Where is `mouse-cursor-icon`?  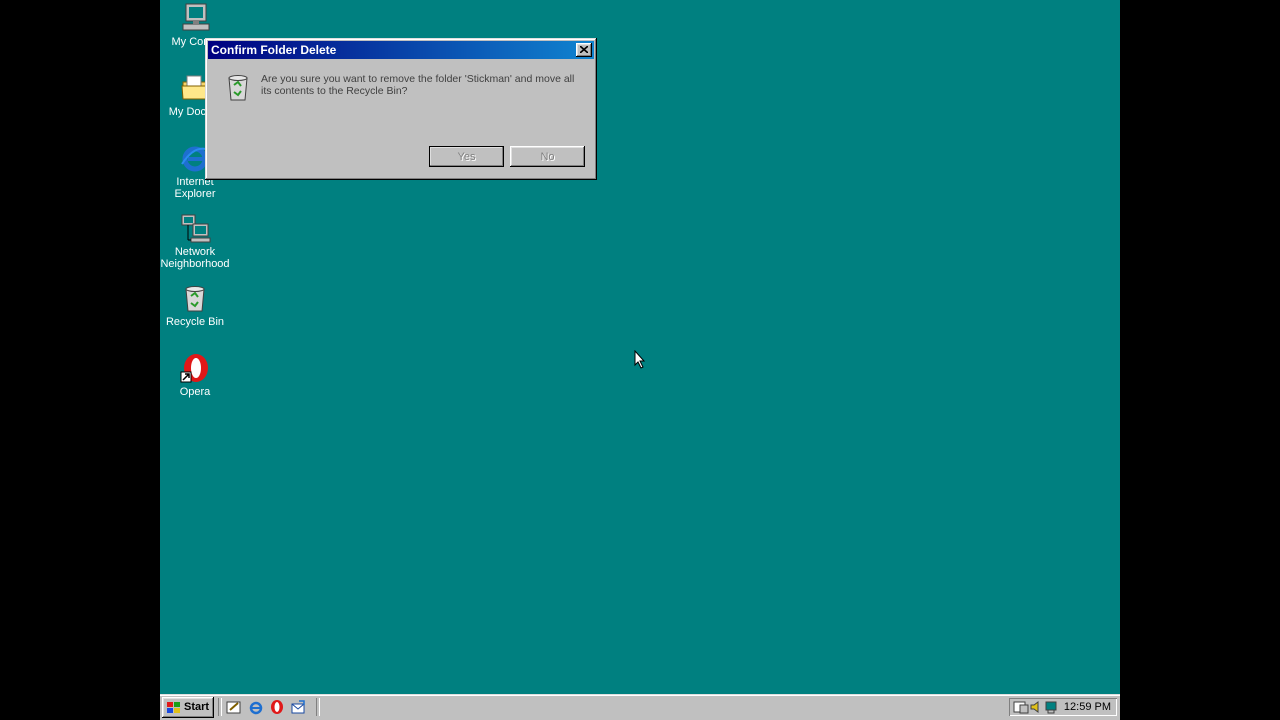
mouse-cursor-icon is located at coordinates (640, 359).